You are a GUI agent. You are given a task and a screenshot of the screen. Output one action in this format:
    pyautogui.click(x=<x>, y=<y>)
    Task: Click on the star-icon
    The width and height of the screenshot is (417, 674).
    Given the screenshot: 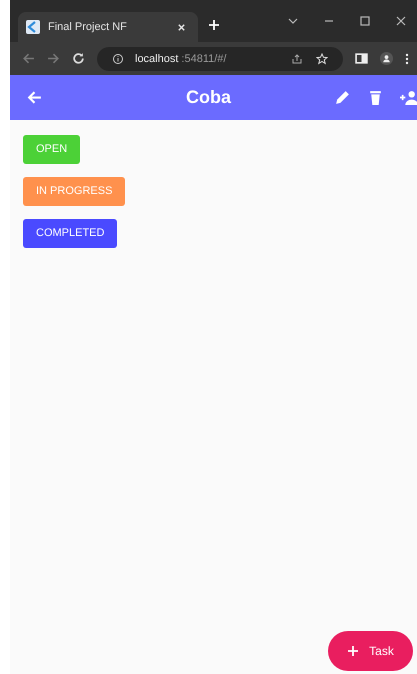 What is the action you would take?
    pyautogui.click(x=322, y=58)
    